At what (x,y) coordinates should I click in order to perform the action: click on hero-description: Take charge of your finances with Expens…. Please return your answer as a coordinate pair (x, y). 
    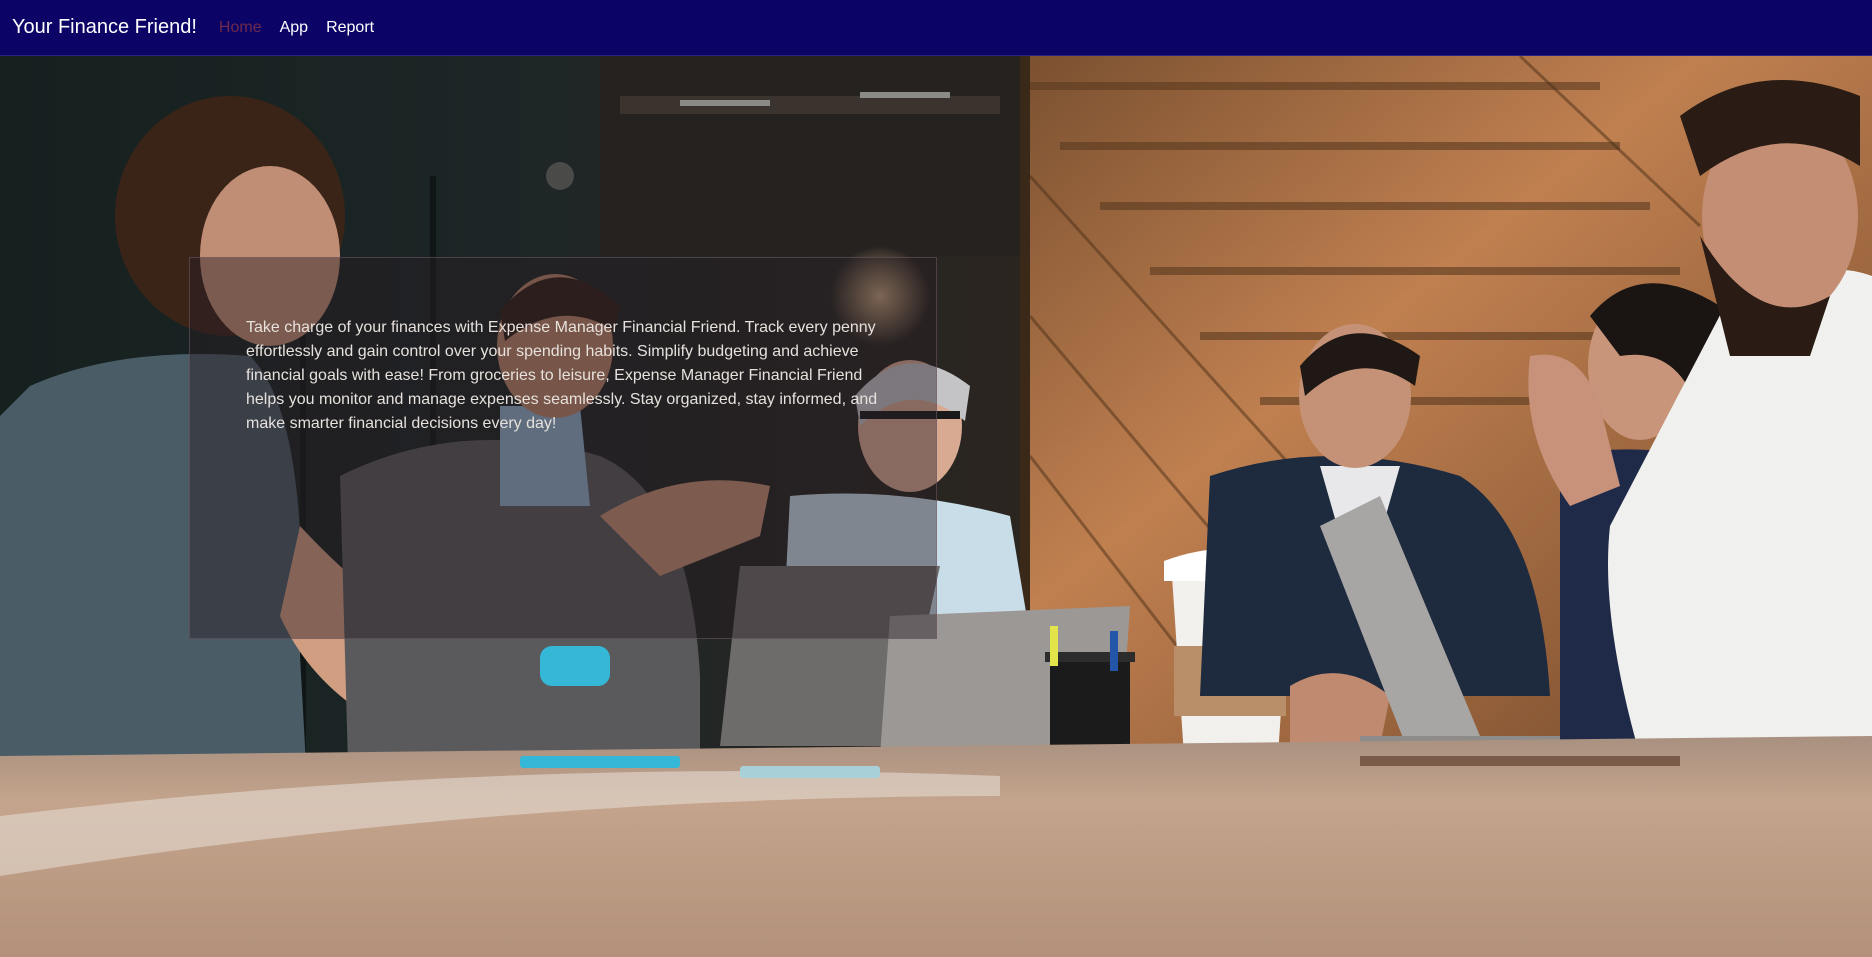
    Looking at the image, I should click on (562, 375).